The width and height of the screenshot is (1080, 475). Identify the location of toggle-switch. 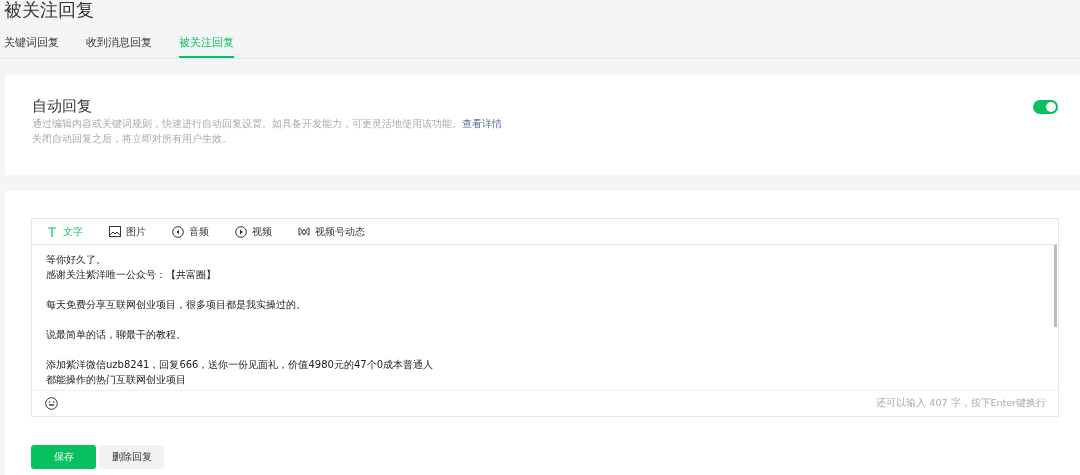
(1045, 106).